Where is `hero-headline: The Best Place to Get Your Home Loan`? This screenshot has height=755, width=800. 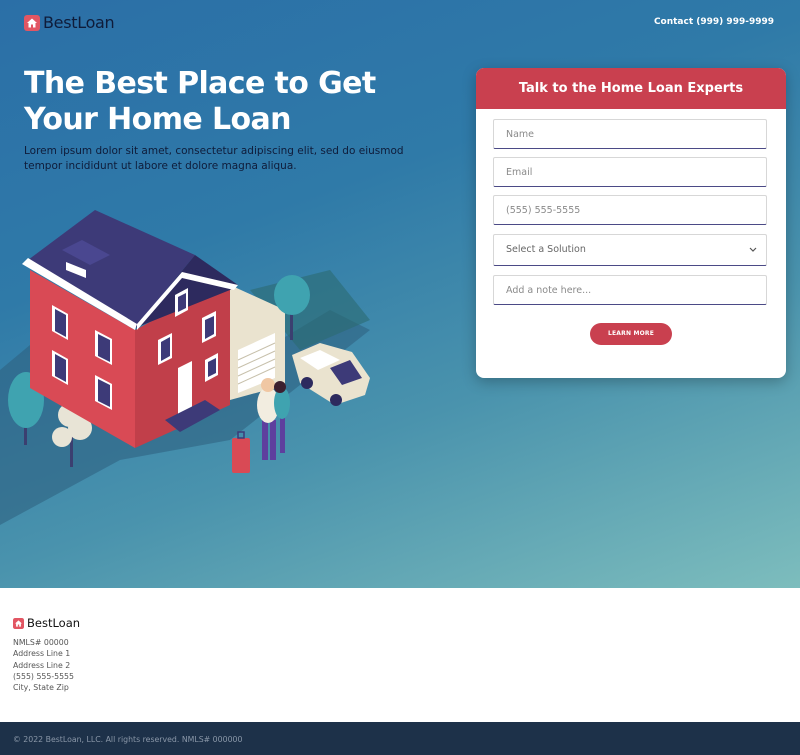
hero-headline: The Best Place to Get Your Home Loan is located at coordinates (200, 101).